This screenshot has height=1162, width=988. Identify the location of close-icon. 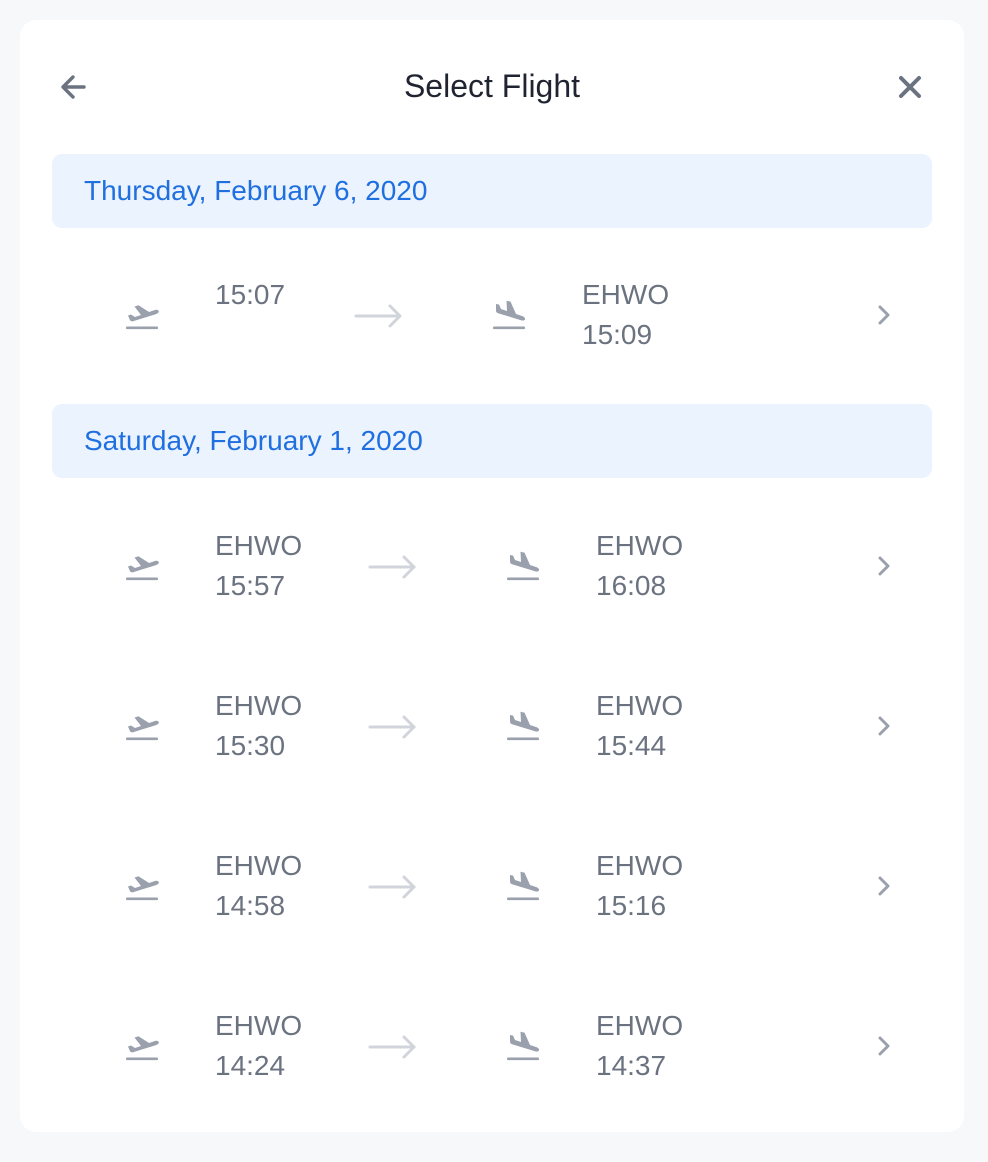
(910, 87).